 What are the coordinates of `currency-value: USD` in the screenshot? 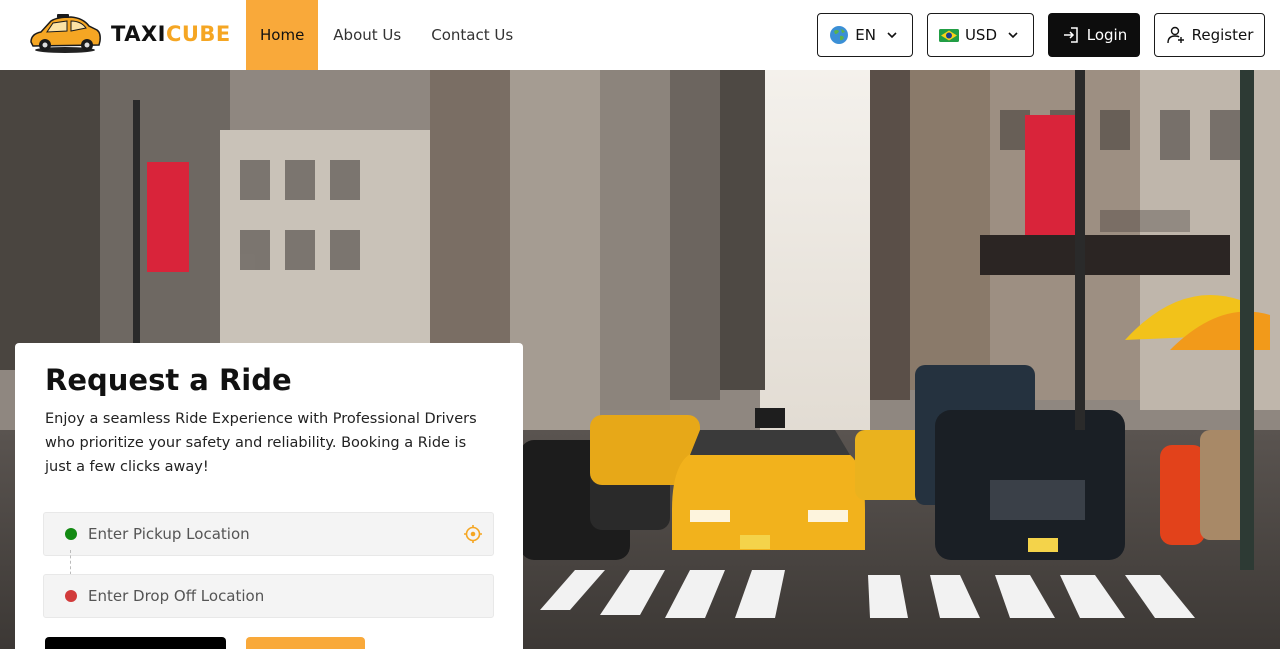 It's located at (980, 35).